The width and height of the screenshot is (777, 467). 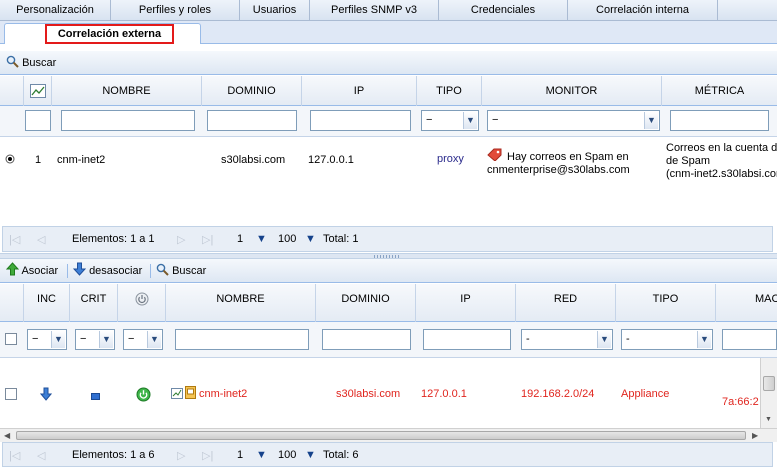 I want to click on header-select, so click(x=12, y=303).